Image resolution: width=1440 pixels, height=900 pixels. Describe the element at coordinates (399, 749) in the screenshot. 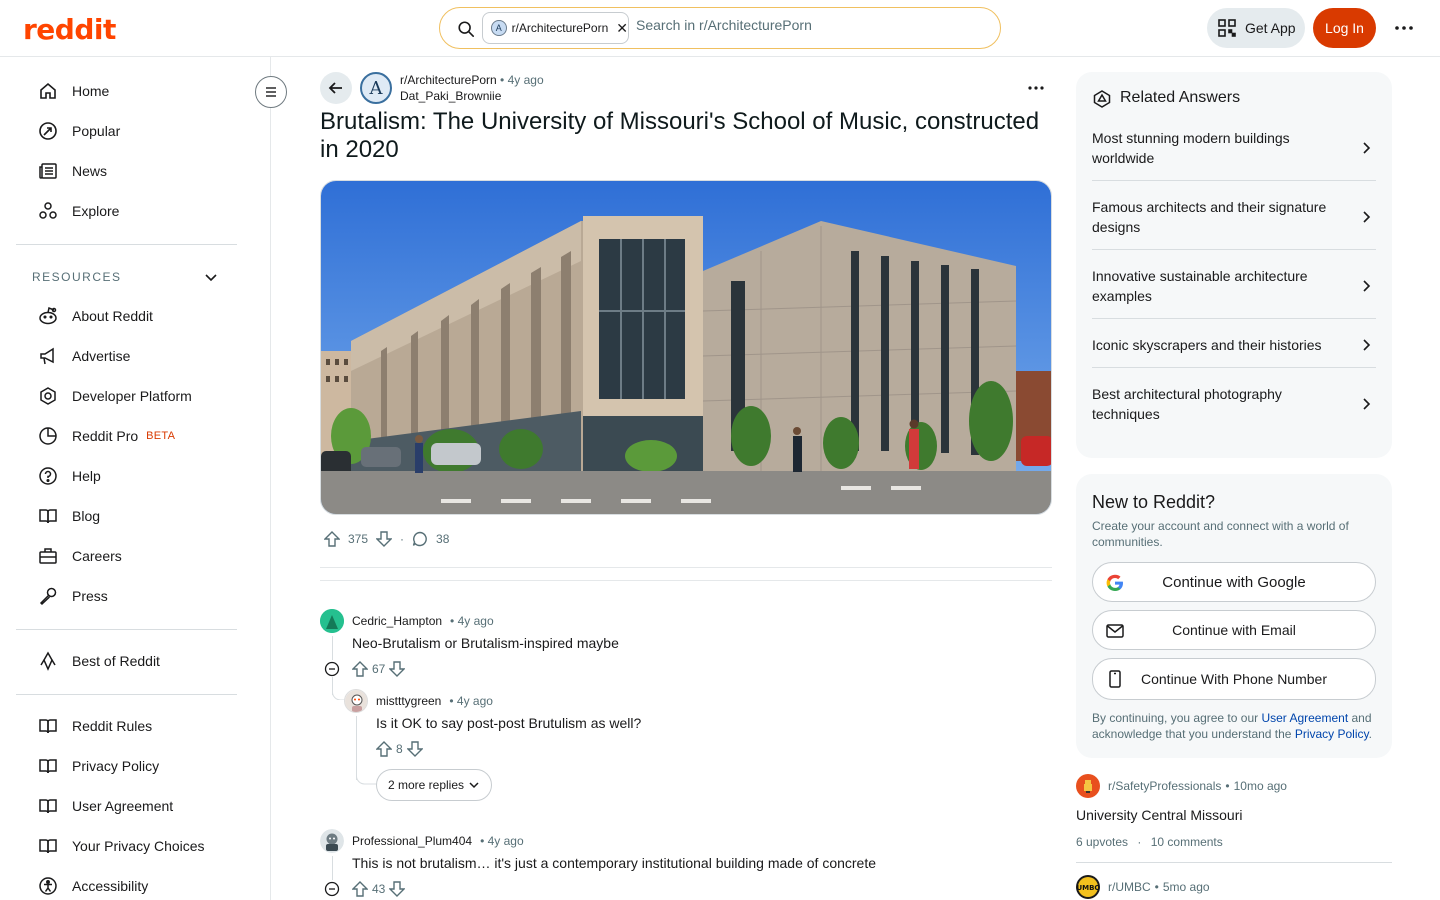

I see `vote-count: 8` at that location.